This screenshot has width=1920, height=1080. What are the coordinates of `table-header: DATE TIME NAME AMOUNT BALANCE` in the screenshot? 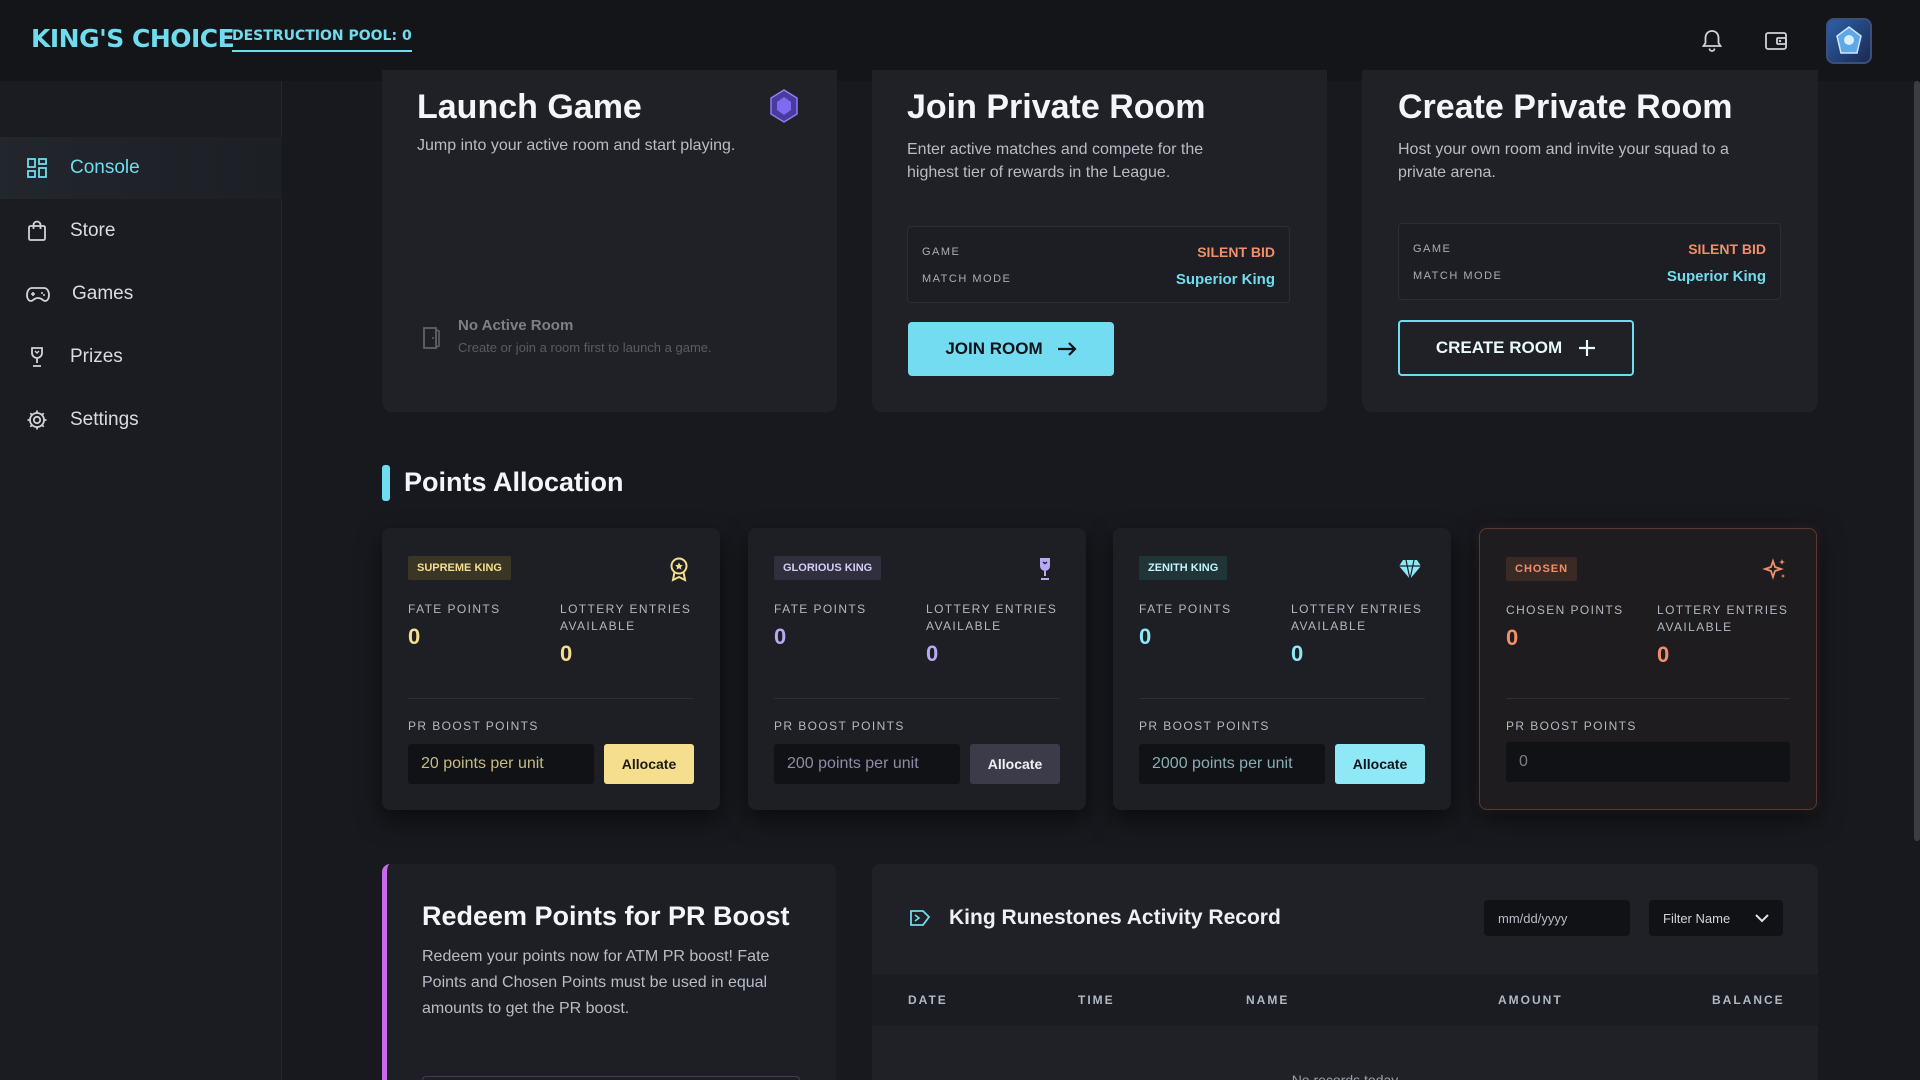 It's located at (1345, 1000).